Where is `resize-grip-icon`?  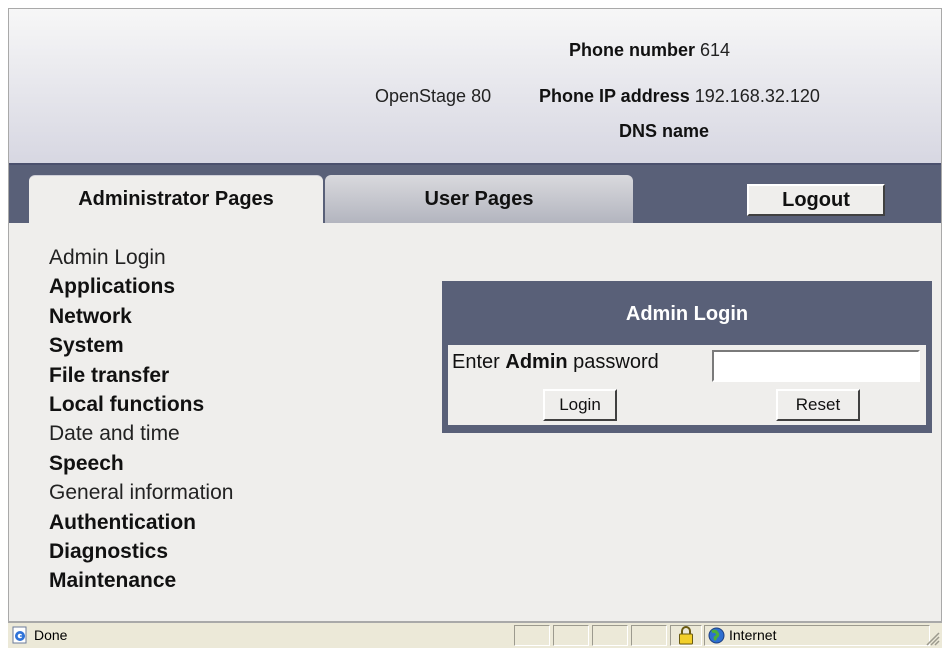
resize-grip-icon is located at coordinates (932, 638).